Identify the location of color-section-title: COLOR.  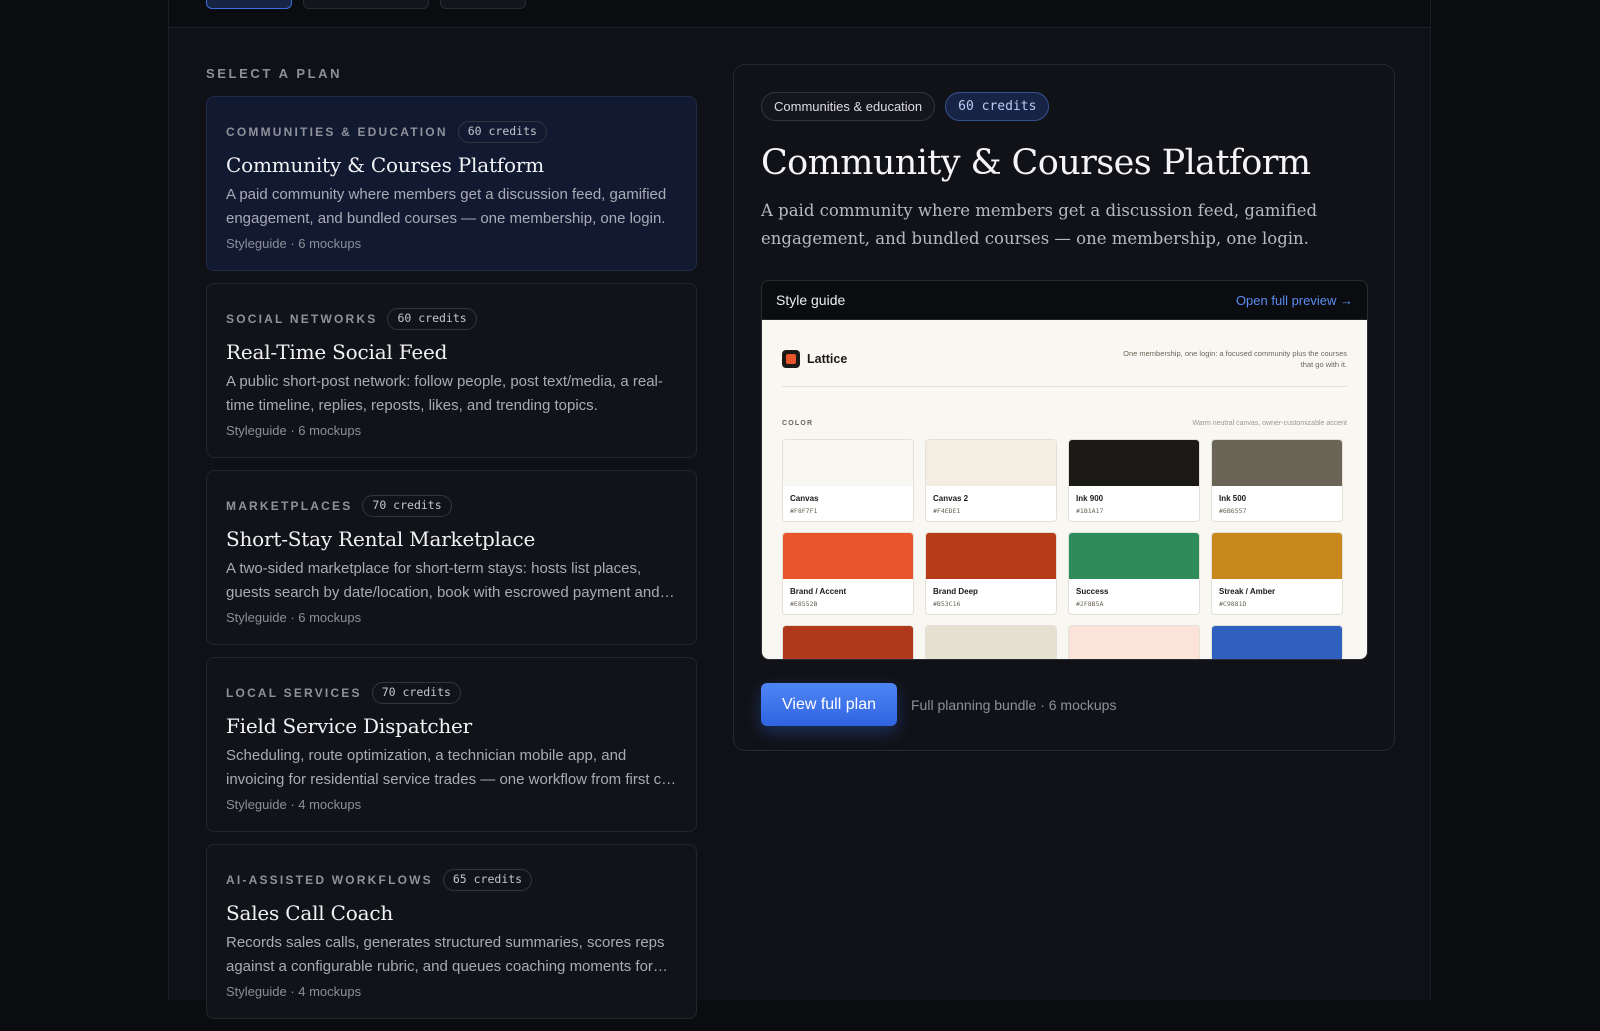
(798, 423).